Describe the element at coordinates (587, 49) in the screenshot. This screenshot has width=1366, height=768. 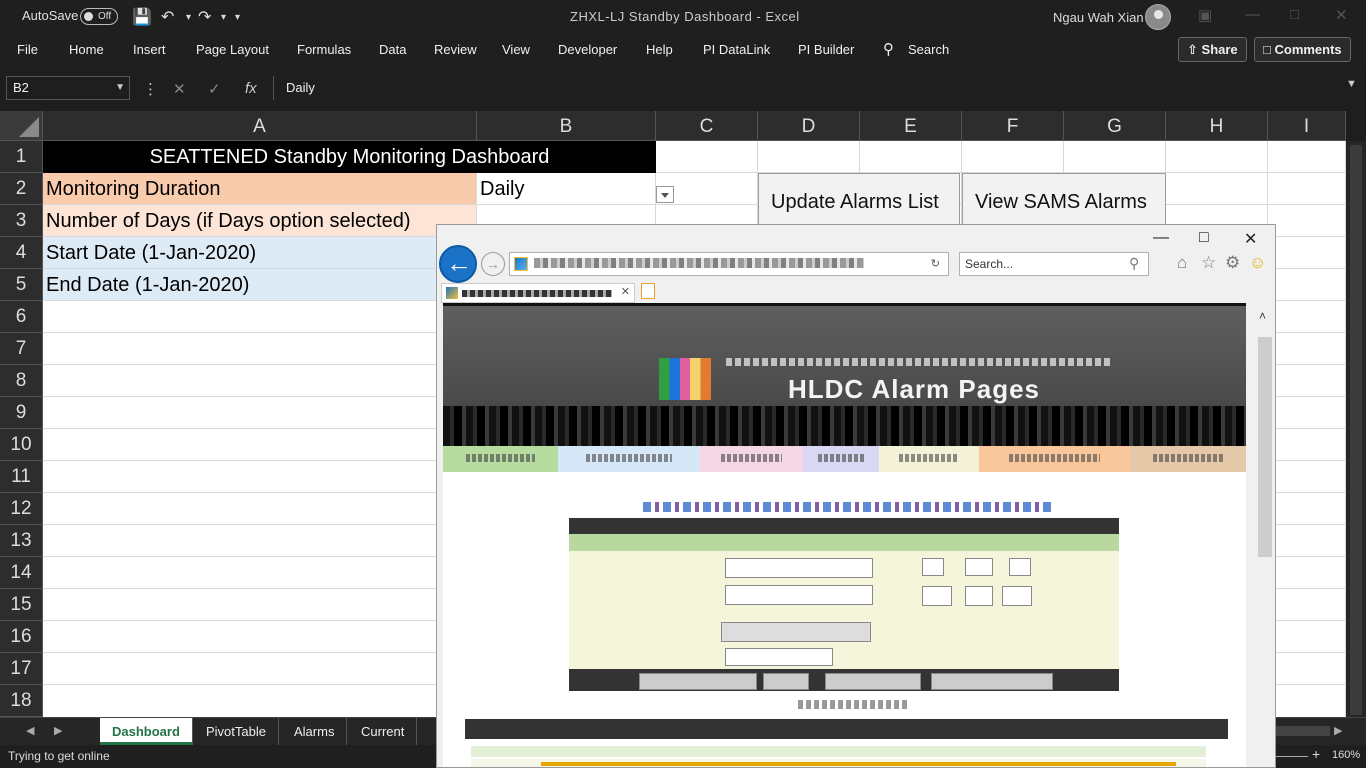
I see `tab-developer: Developer` at that location.